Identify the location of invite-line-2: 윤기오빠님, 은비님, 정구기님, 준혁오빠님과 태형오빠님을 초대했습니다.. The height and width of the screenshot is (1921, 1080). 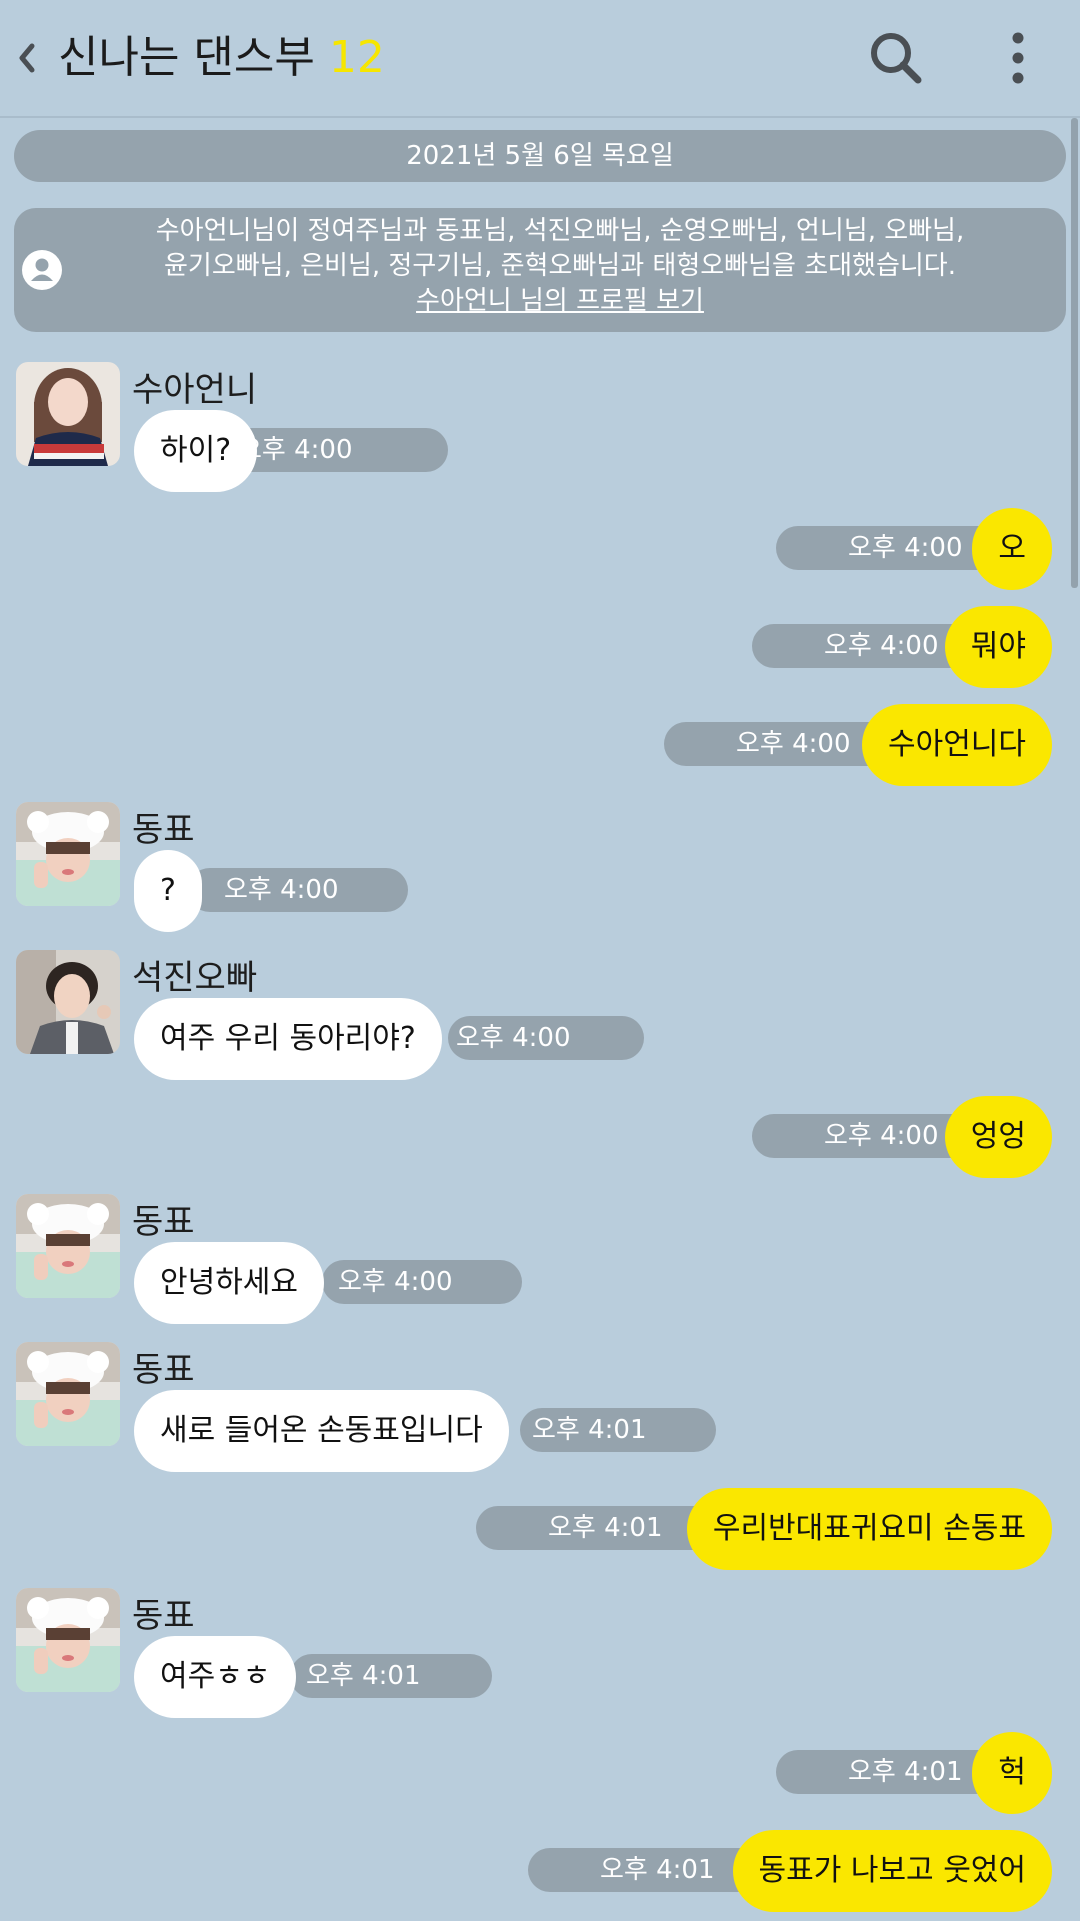
(560, 266).